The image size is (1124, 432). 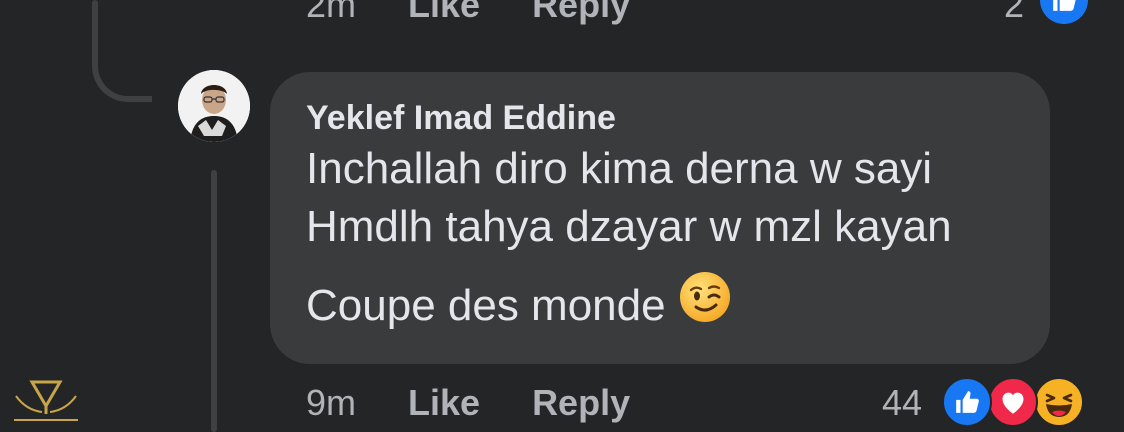 What do you see at coordinates (1059, 402) in the screenshot?
I see `haha-icon` at bounding box center [1059, 402].